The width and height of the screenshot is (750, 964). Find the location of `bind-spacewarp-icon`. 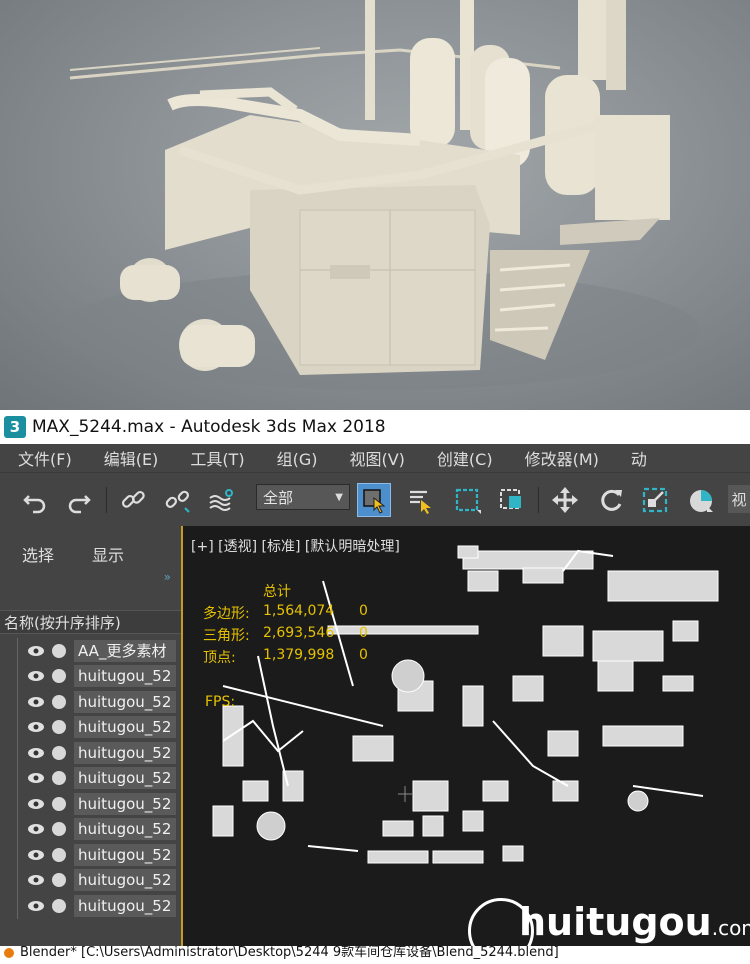

bind-spacewarp-icon is located at coordinates (221, 500).